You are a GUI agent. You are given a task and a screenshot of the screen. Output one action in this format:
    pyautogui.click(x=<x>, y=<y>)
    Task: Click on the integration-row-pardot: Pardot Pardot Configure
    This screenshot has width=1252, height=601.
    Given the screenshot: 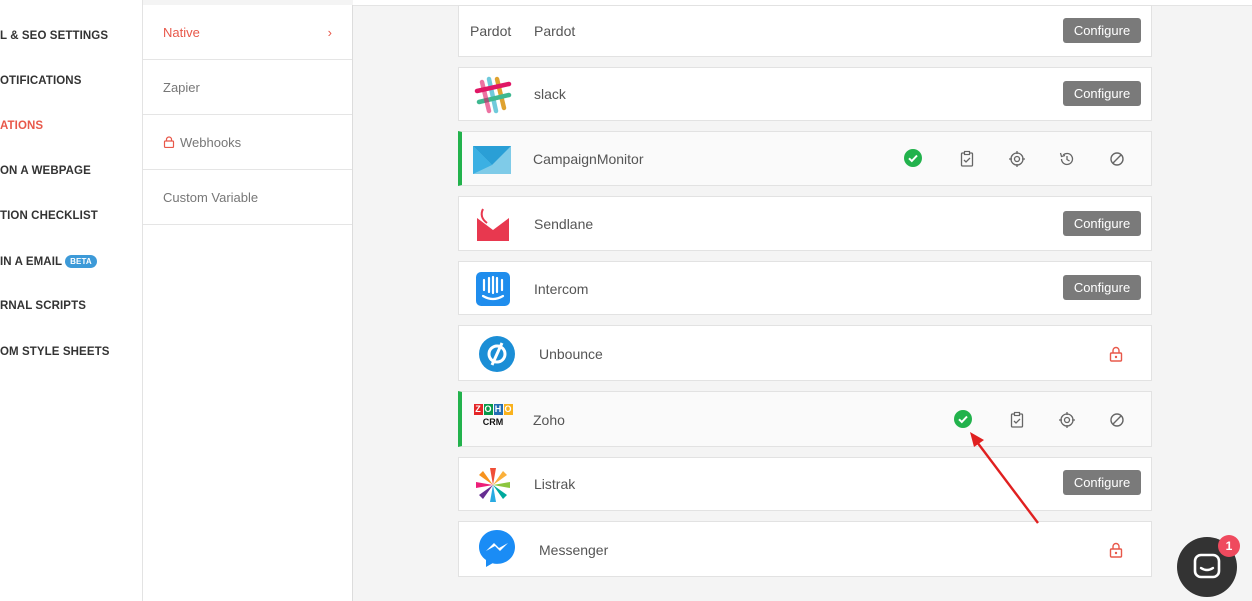 What is the action you would take?
    pyautogui.click(x=805, y=31)
    